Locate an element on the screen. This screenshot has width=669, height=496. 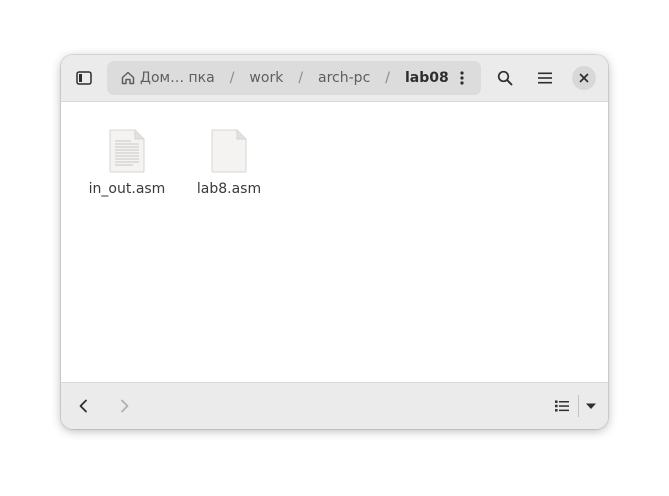
search-button is located at coordinates (505, 78).